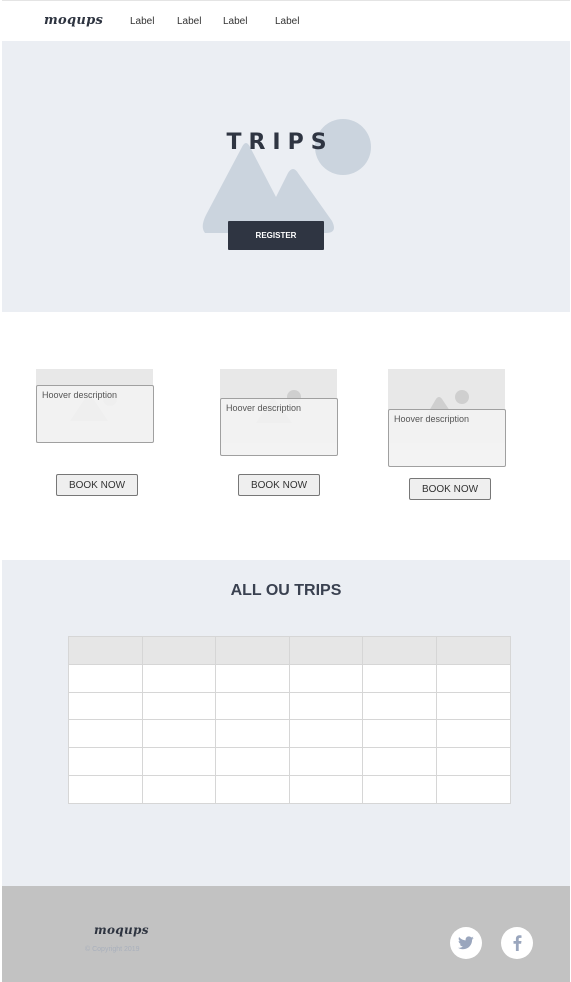 Image resolution: width=571 pixels, height=982 pixels. I want to click on facebook-f-icon, so click(517, 943).